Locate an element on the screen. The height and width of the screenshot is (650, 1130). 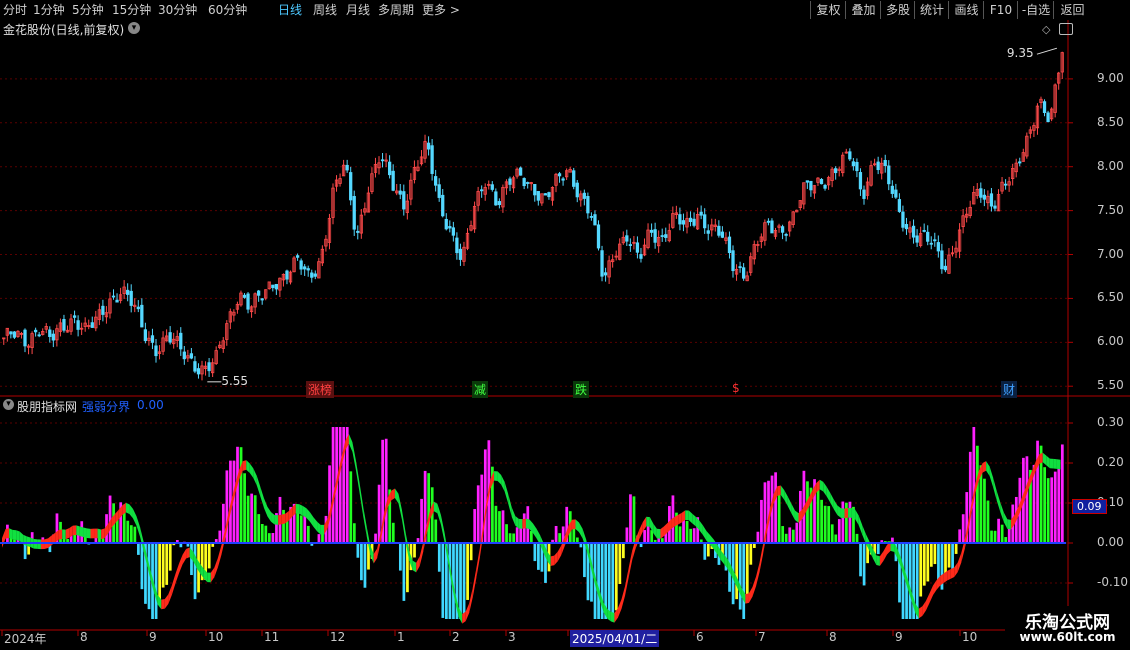
period-tab-3: 15分钟 is located at coordinates (131, 10).